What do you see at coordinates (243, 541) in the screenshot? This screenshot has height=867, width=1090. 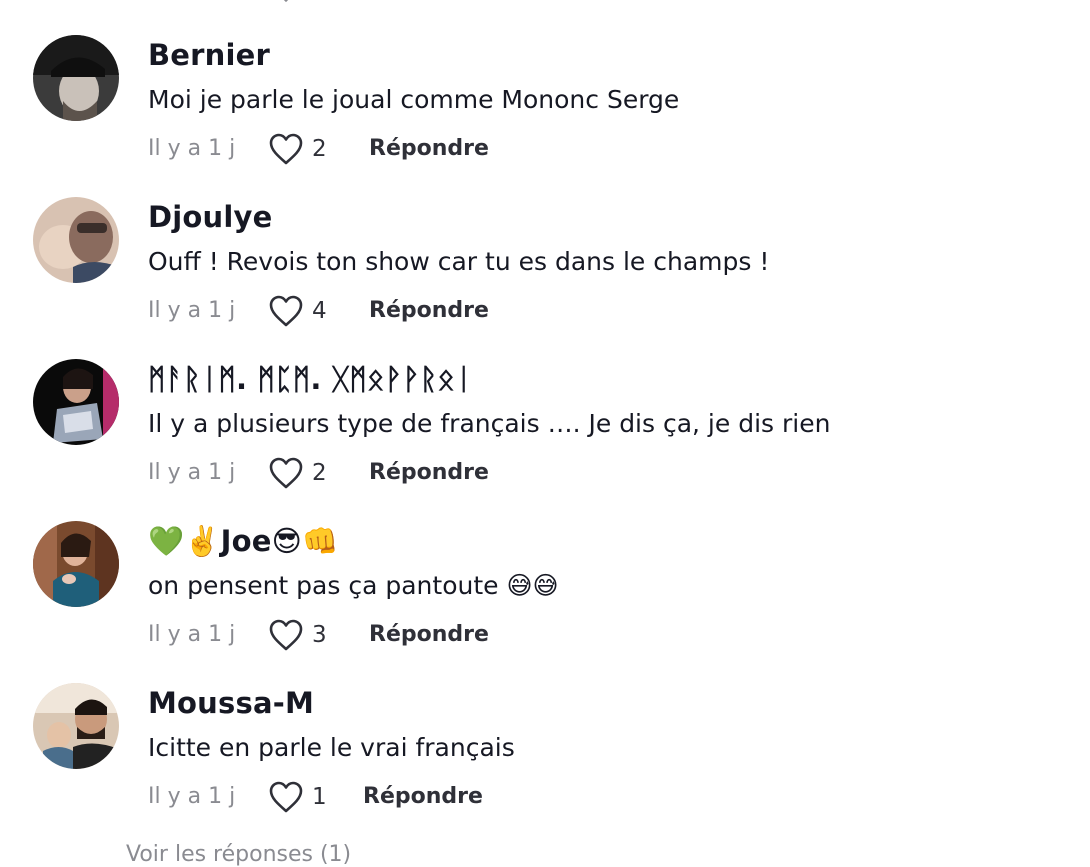 I see `username: 💚✌️Joe😎👊` at bounding box center [243, 541].